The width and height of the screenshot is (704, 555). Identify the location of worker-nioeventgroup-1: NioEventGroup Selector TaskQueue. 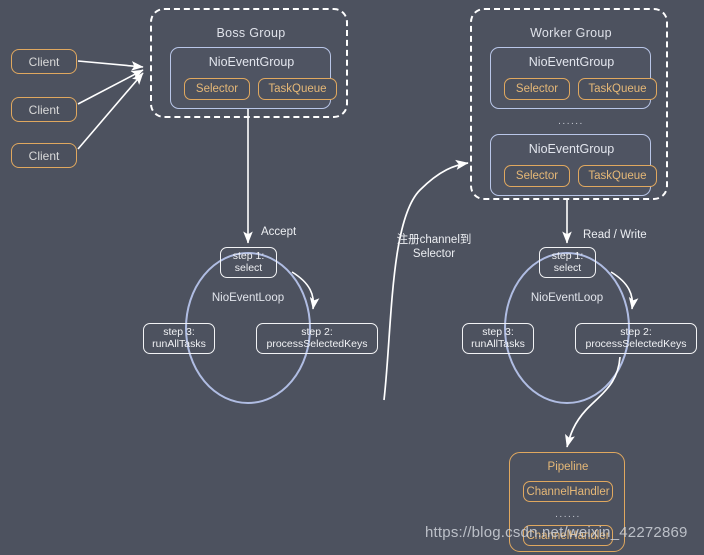
(573, 78).